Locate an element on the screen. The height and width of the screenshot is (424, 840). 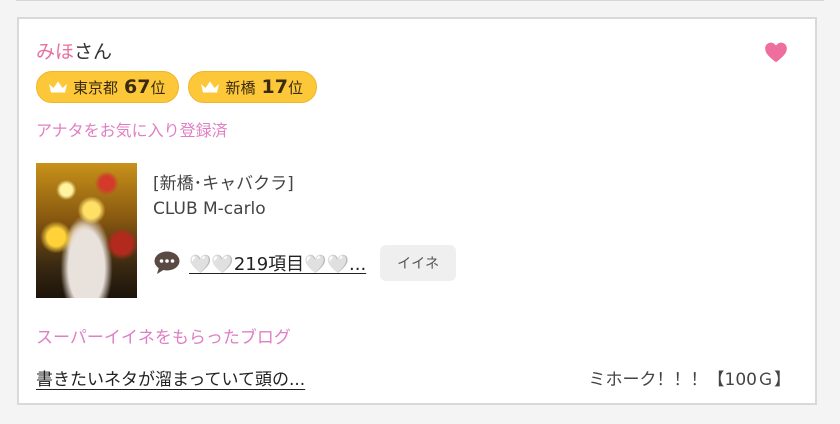
shop-category: [新橋･キャバクラ] is located at coordinates (223, 184).